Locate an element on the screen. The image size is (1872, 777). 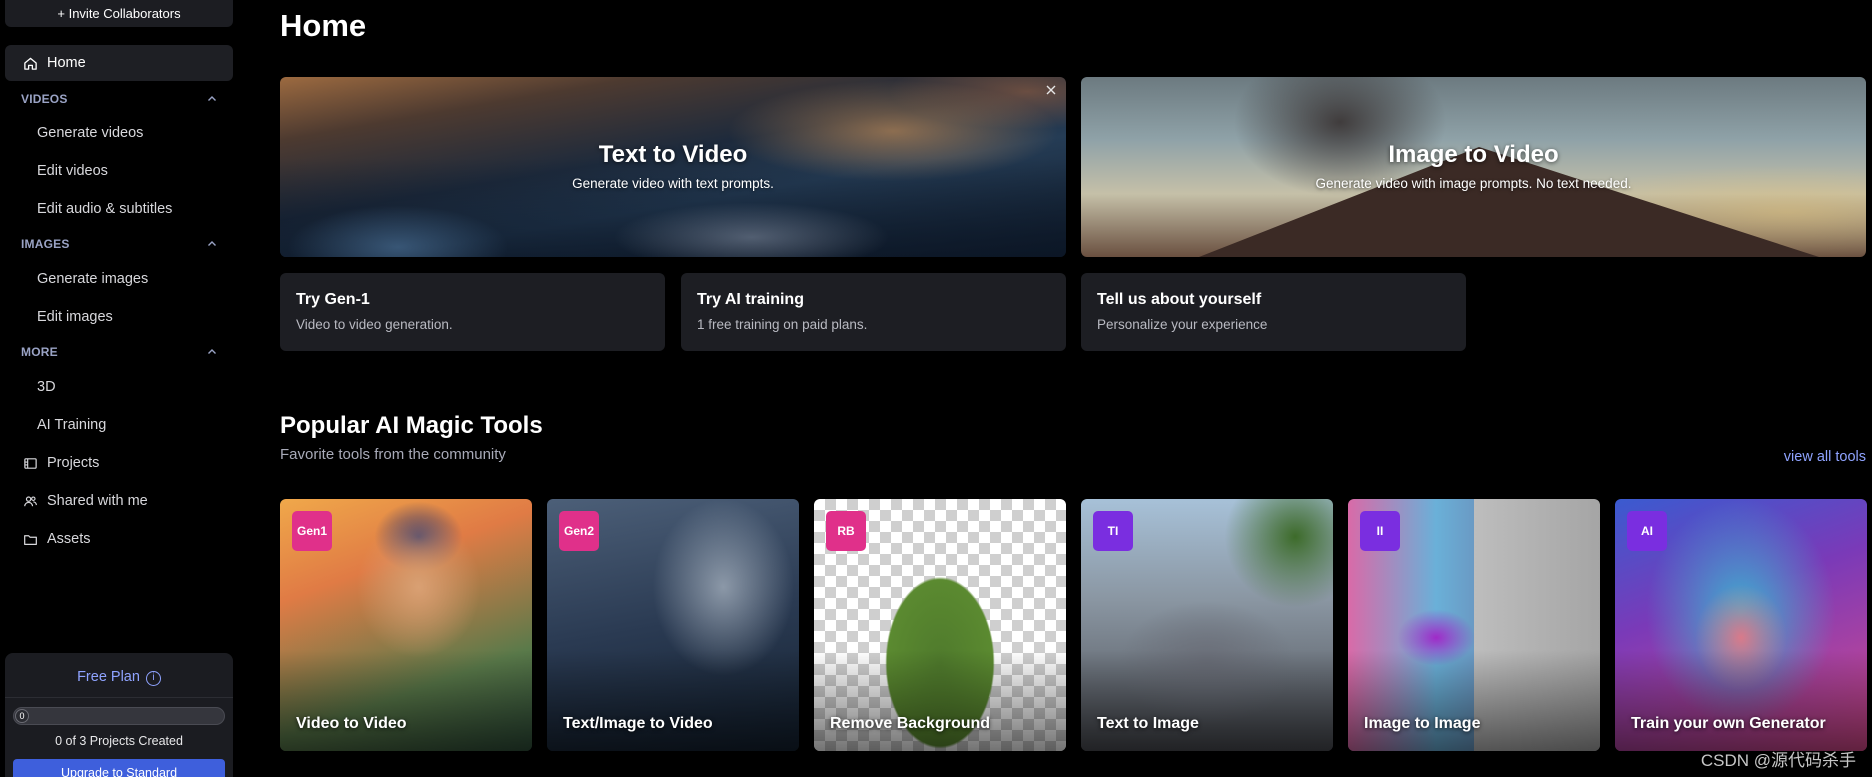
section-heading: IMAGES is located at coordinates (45, 244).